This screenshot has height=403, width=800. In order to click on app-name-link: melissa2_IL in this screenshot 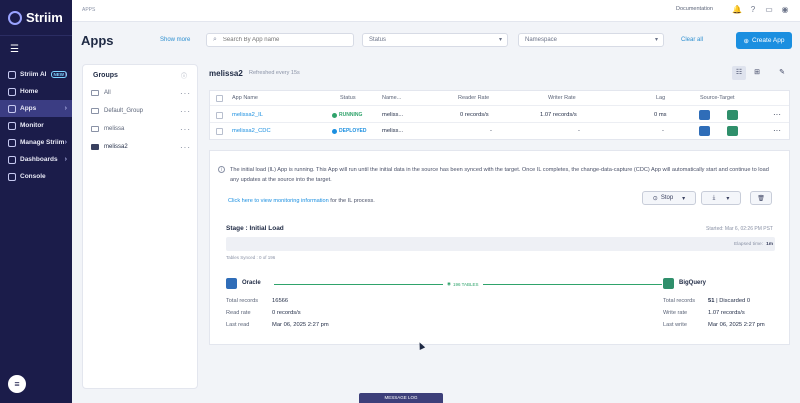, I will do `click(247, 115)`.